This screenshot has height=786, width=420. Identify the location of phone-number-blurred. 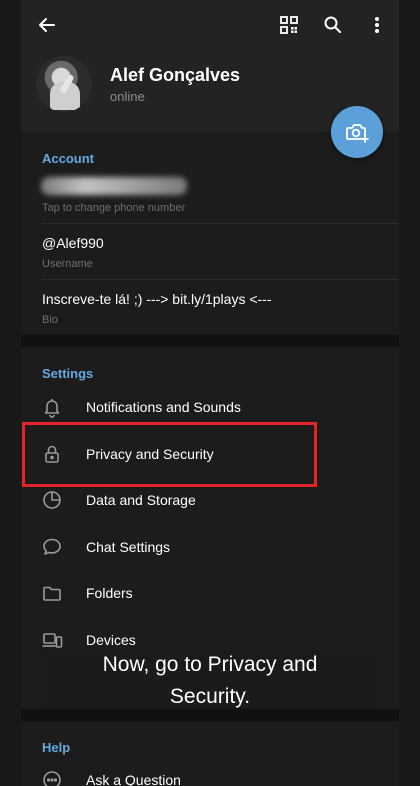
(114, 186).